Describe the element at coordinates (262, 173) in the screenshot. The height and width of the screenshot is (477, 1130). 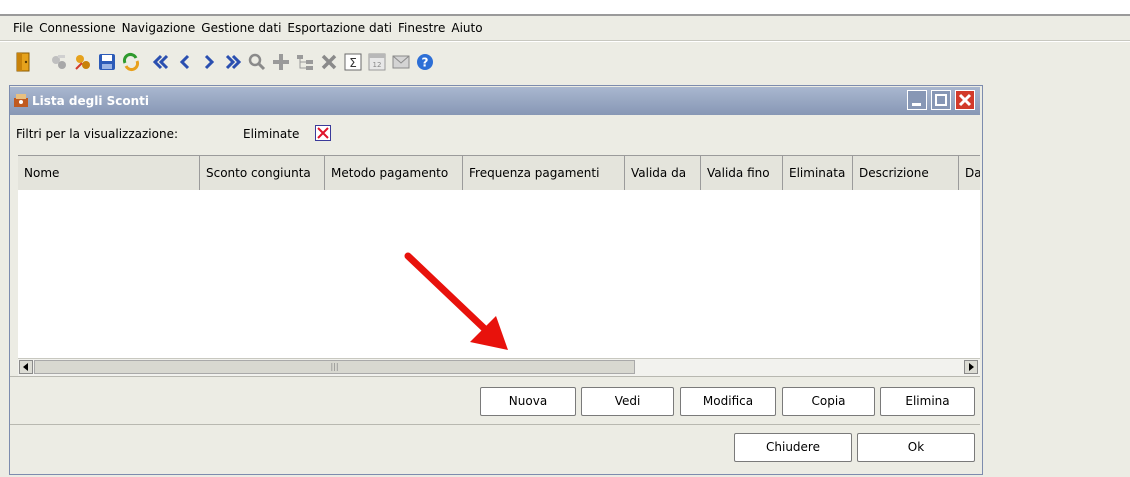
I see `column-header-sconto-congiunta: Sconto congiunta` at that location.